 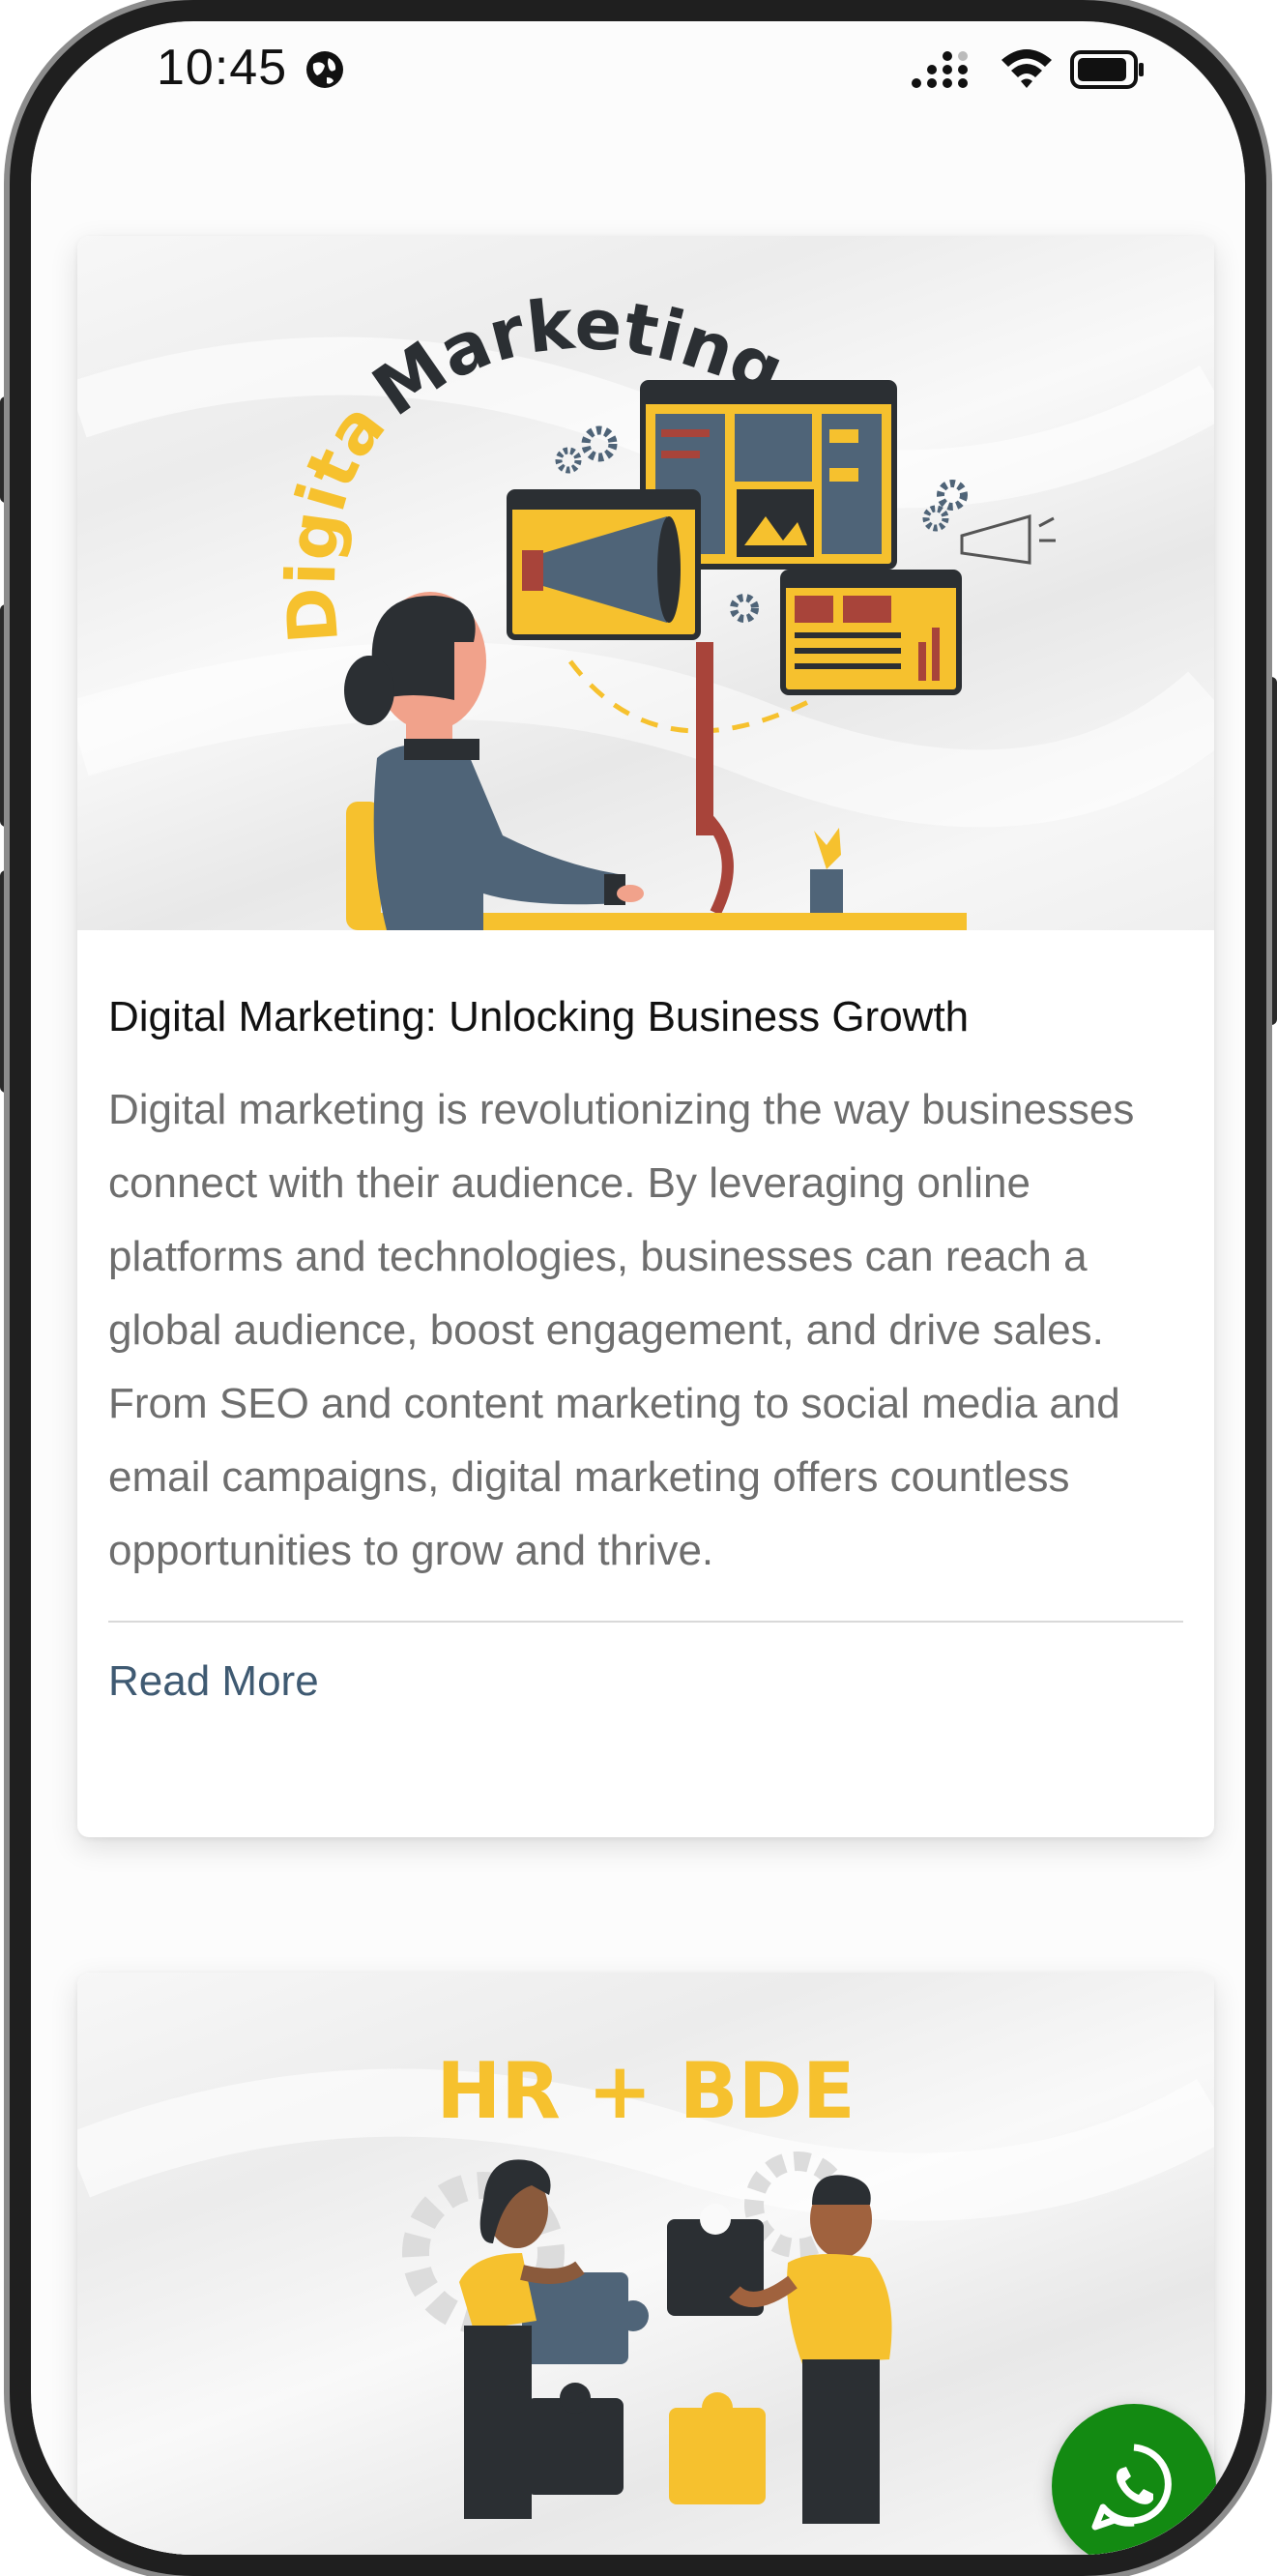 What do you see at coordinates (239, 441) in the screenshot?
I see `svg-text: Digital` at bounding box center [239, 441].